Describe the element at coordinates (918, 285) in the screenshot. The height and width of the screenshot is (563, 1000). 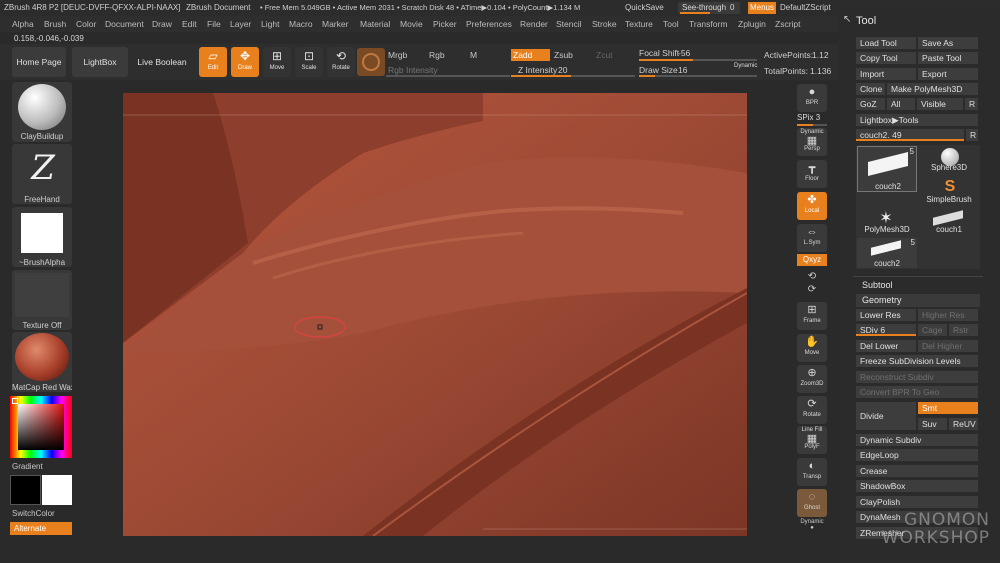
I see `subtool-section-header: Subtool` at that location.